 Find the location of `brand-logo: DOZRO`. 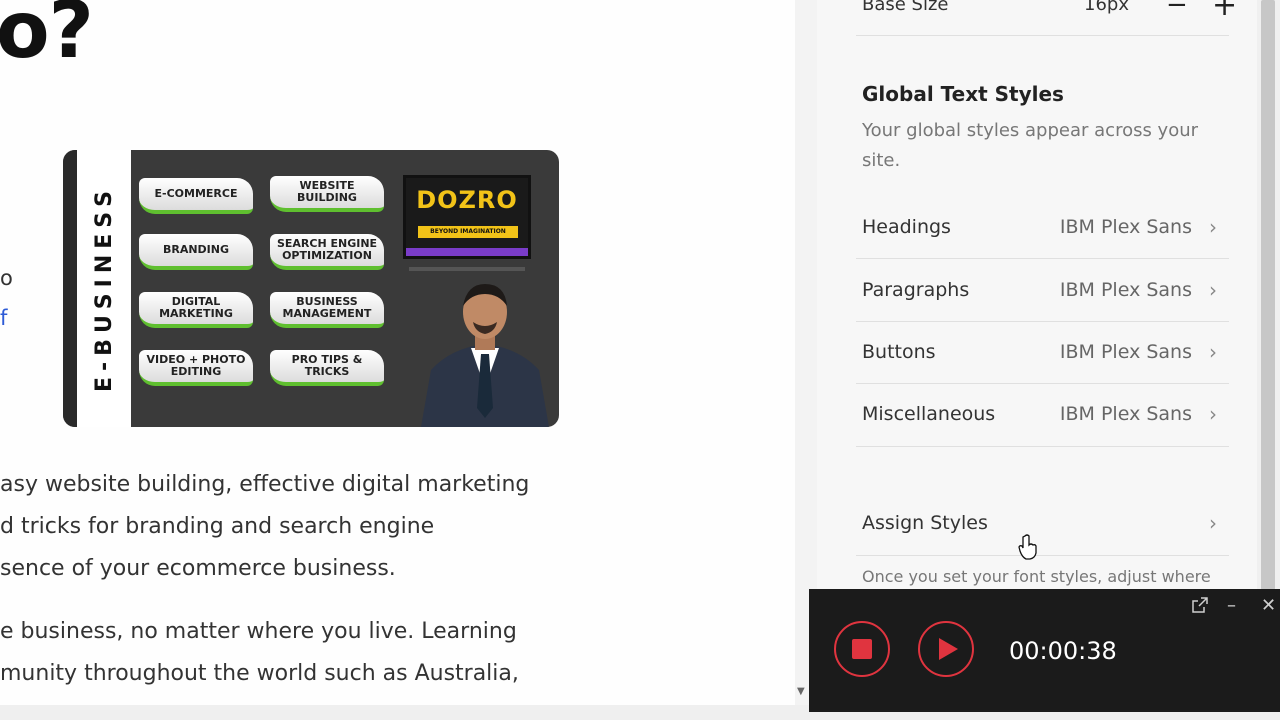

brand-logo: DOZRO is located at coordinates (467, 200).